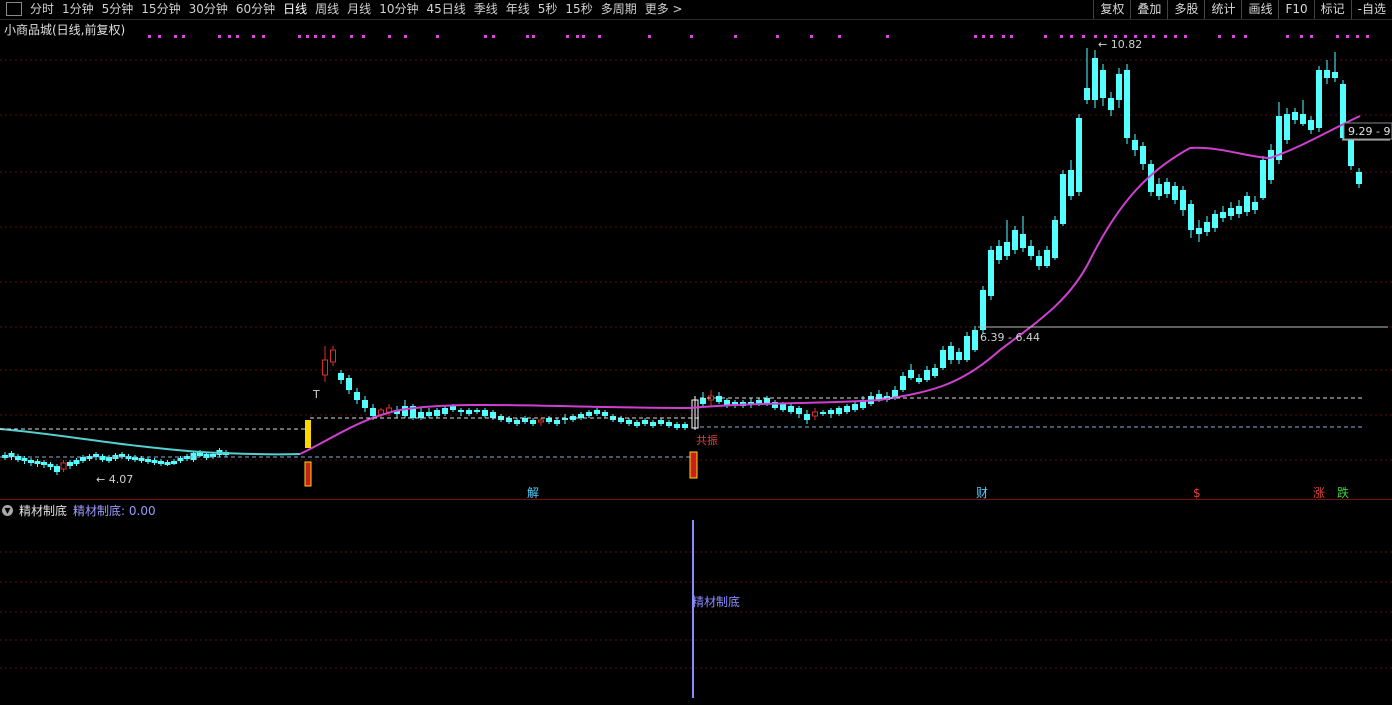  I want to click on period-tab: 60分钟, so click(255, 9).